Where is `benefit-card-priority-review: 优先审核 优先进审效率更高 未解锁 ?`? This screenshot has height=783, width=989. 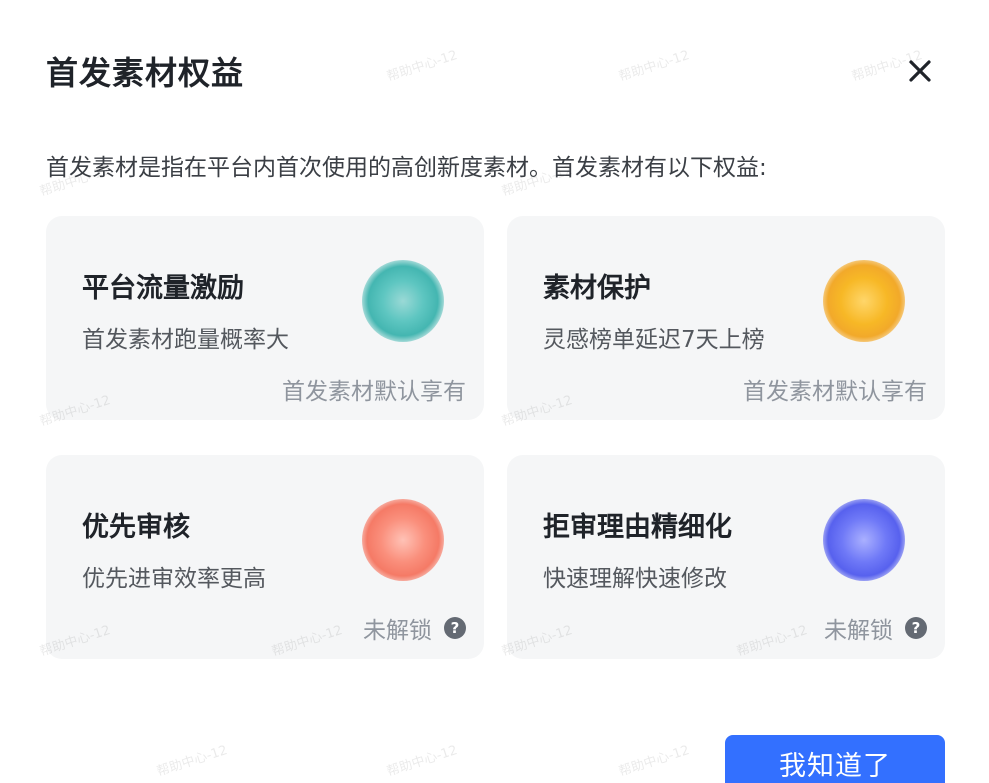
benefit-card-priority-review: 优先审核 优先进审效率更高 未解锁 ? is located at coordinates (265, 557).